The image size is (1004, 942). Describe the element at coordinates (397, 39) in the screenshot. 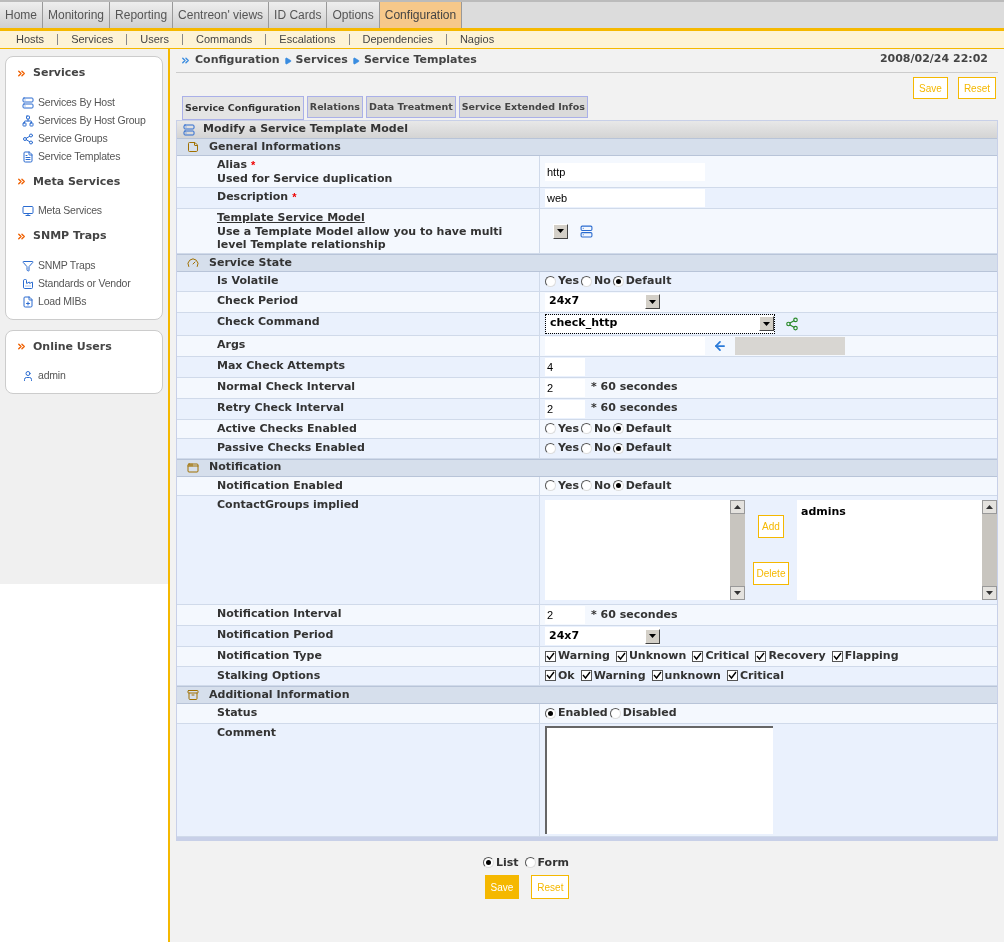

I see `subnav-link: Dependencies` at that location.